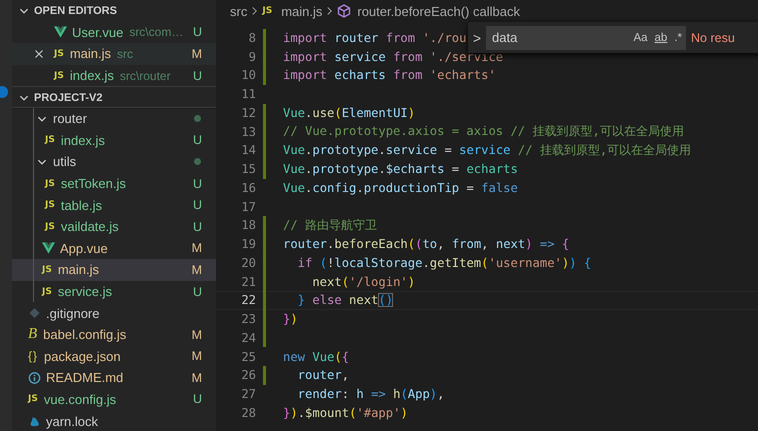 Image resolution: width=758 pixels, height=431 pixels. I want to click on code-line: render: h => h(App),, so click(370, 394).